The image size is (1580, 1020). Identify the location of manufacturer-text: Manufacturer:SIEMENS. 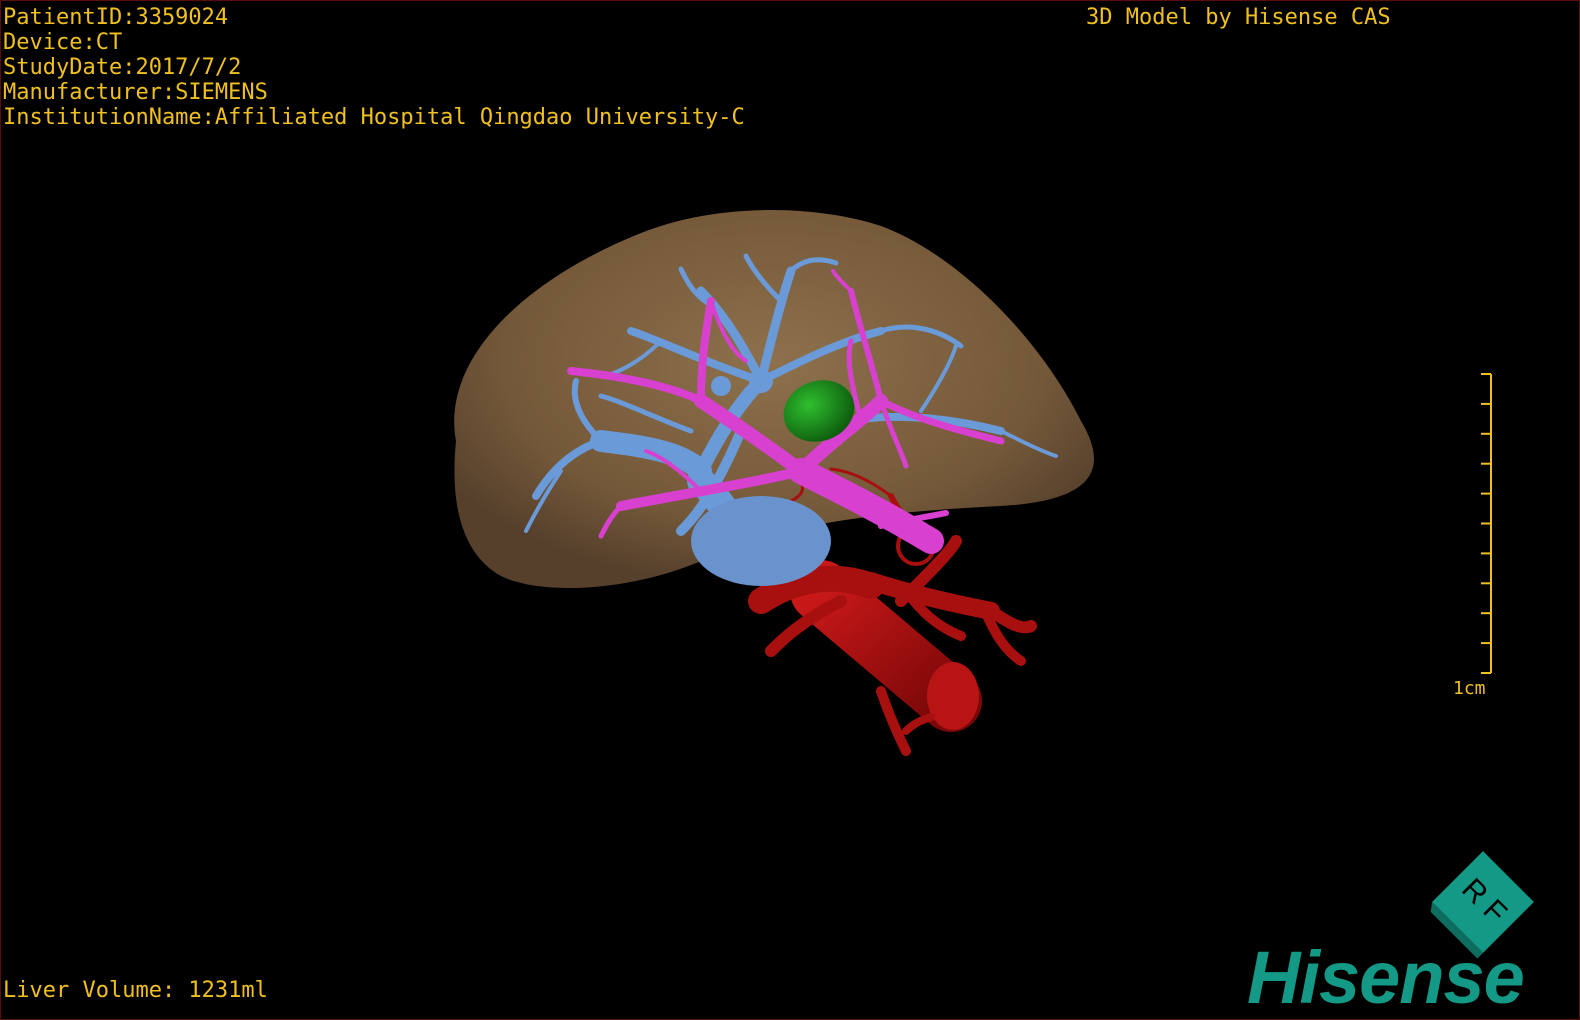
(135, 92).